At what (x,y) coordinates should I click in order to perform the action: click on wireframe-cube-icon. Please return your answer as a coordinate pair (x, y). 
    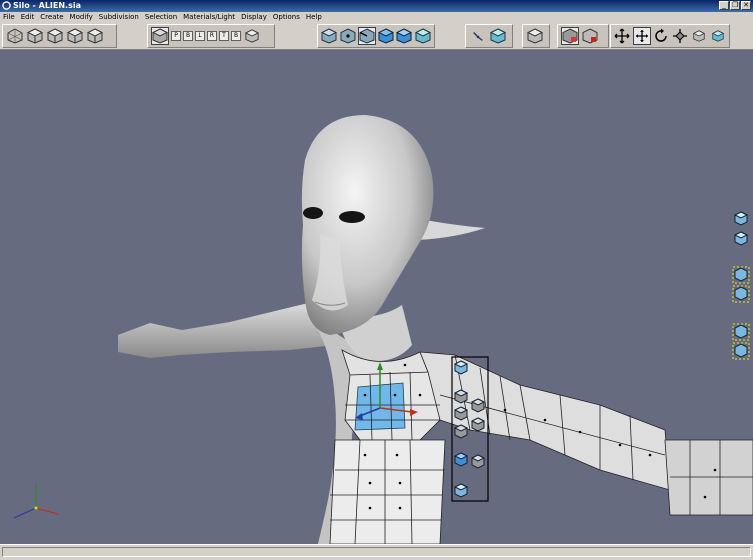
    Looking at the image, I should click on (590, 36).